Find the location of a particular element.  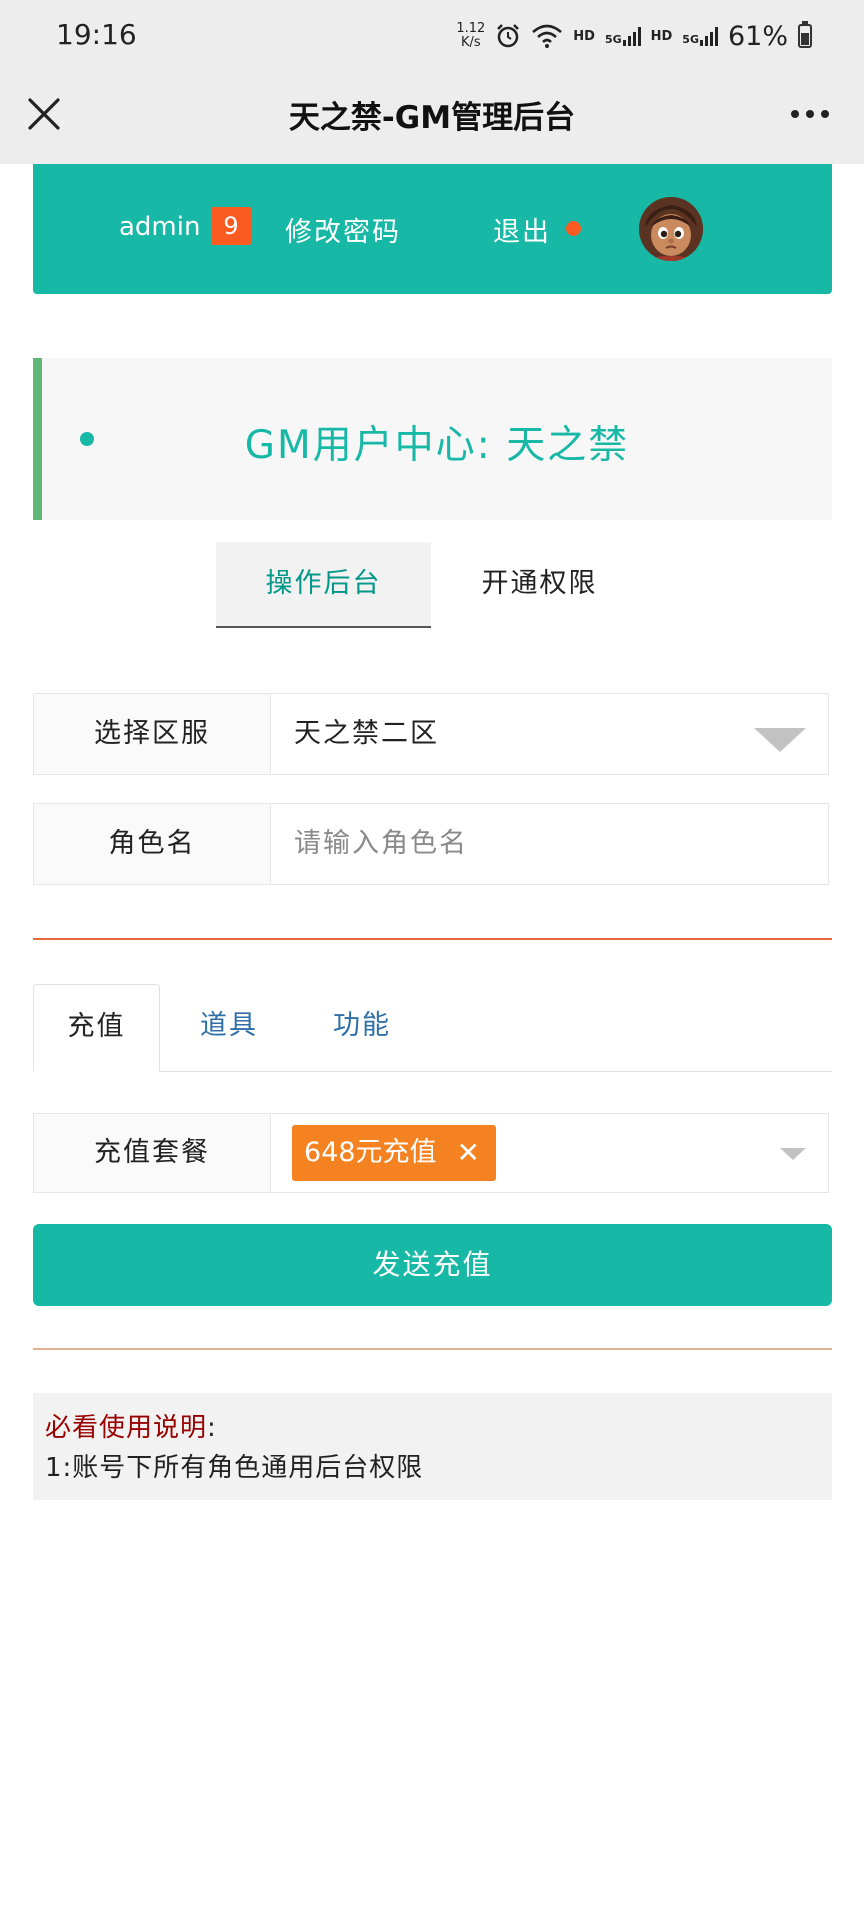

tab-operation-backend: 操作后台 is located at coordinates (323, 585).